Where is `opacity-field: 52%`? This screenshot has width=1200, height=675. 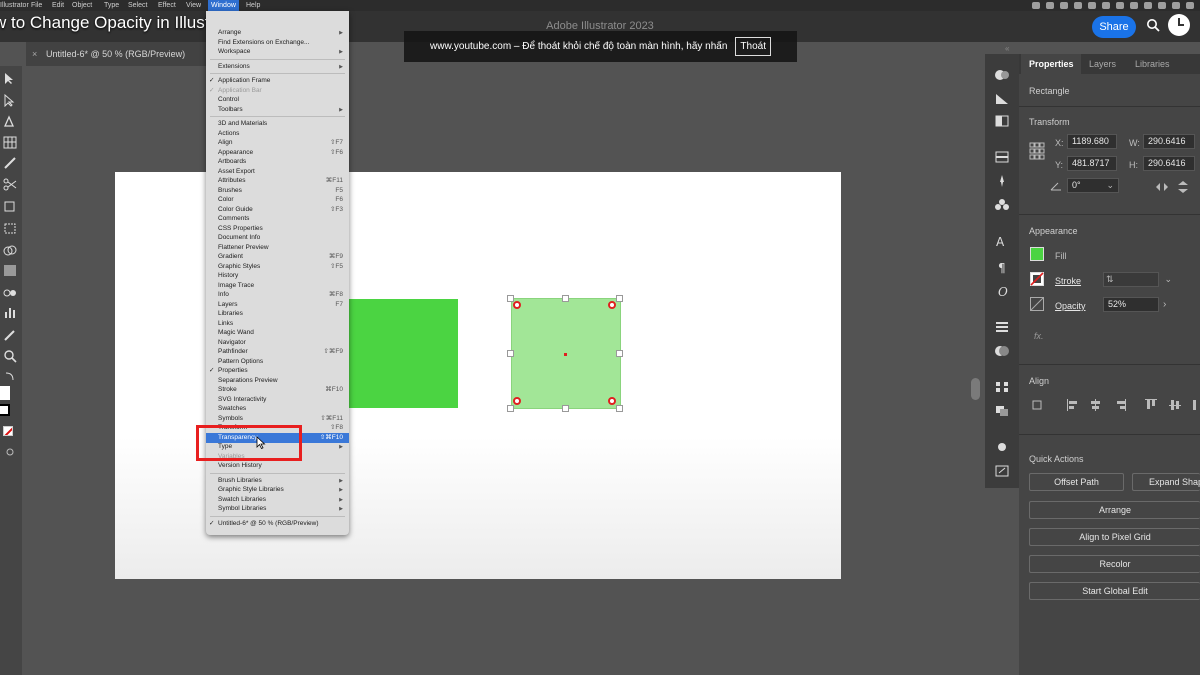 opacity-field: 52% is located at coordinates (1131, 304).